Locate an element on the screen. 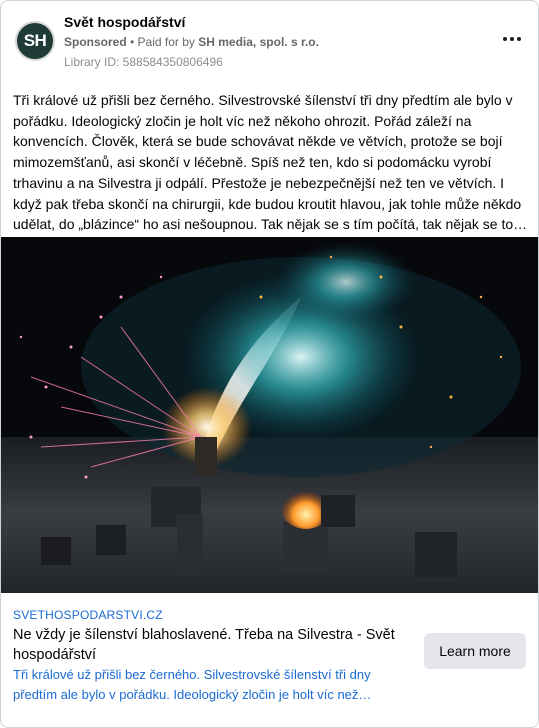  paid-for-prefix: Paid for by is located at coordinates (168, 42).